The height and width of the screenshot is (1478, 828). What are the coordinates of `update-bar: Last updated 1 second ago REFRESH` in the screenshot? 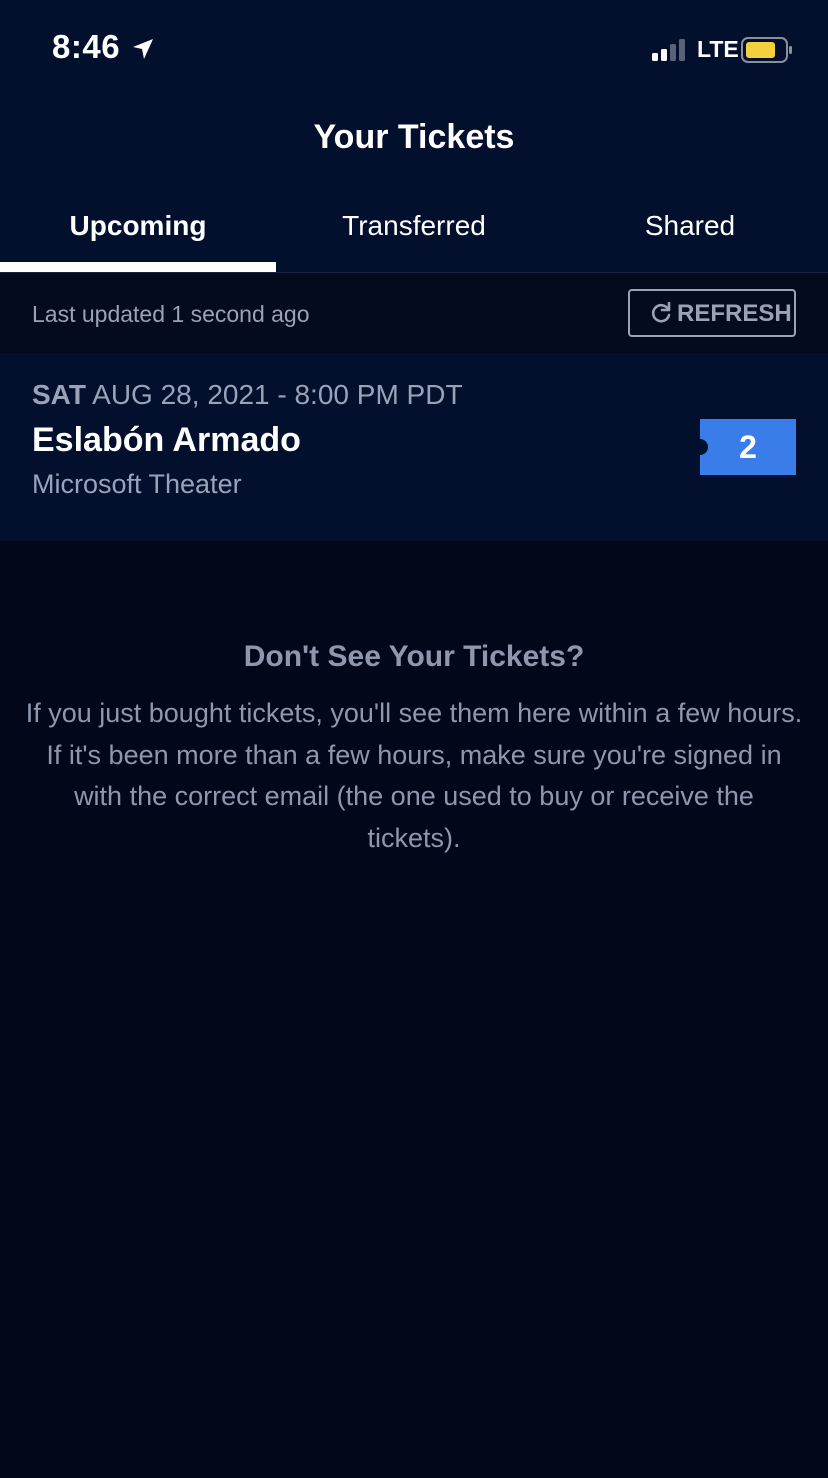 It's located at (414, 313).